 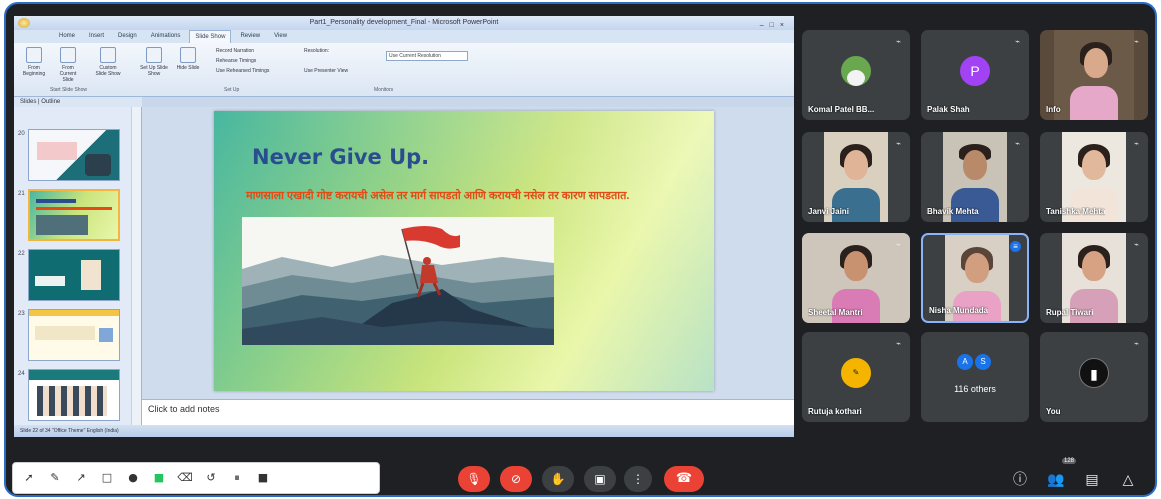 I want to click on others-avatar-icon: S, so click(x=983, y=362).